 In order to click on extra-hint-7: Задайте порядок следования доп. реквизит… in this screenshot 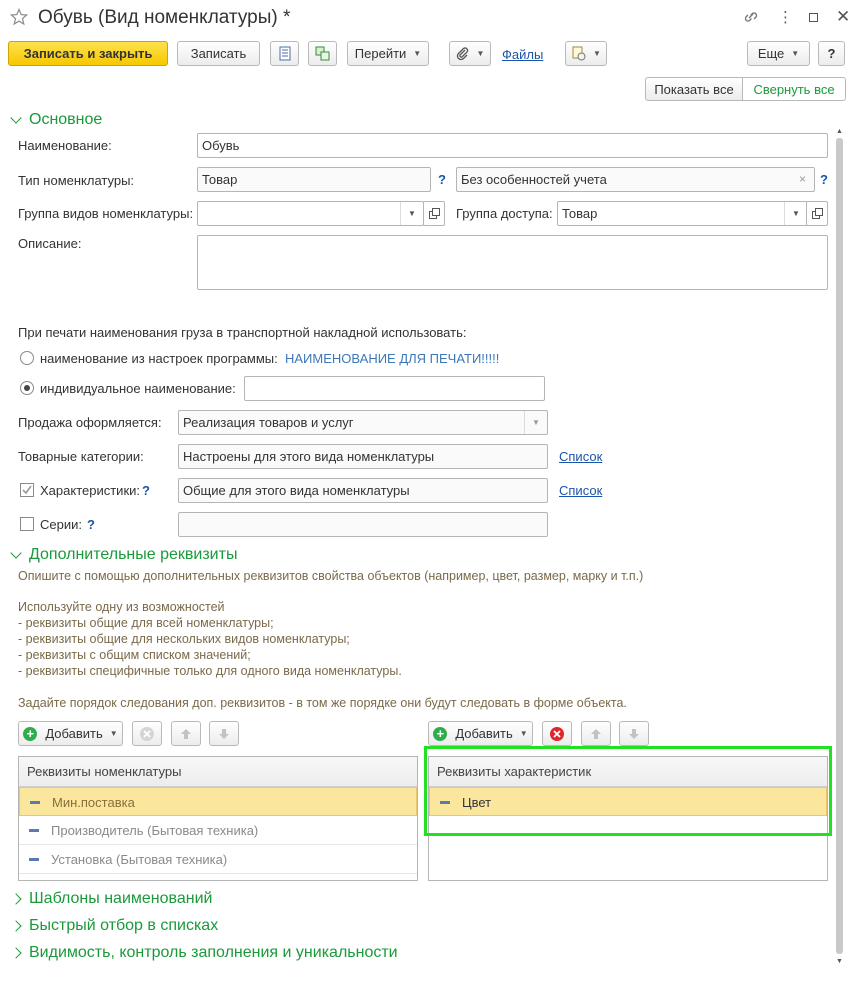, I will do `click(322, 703)`.